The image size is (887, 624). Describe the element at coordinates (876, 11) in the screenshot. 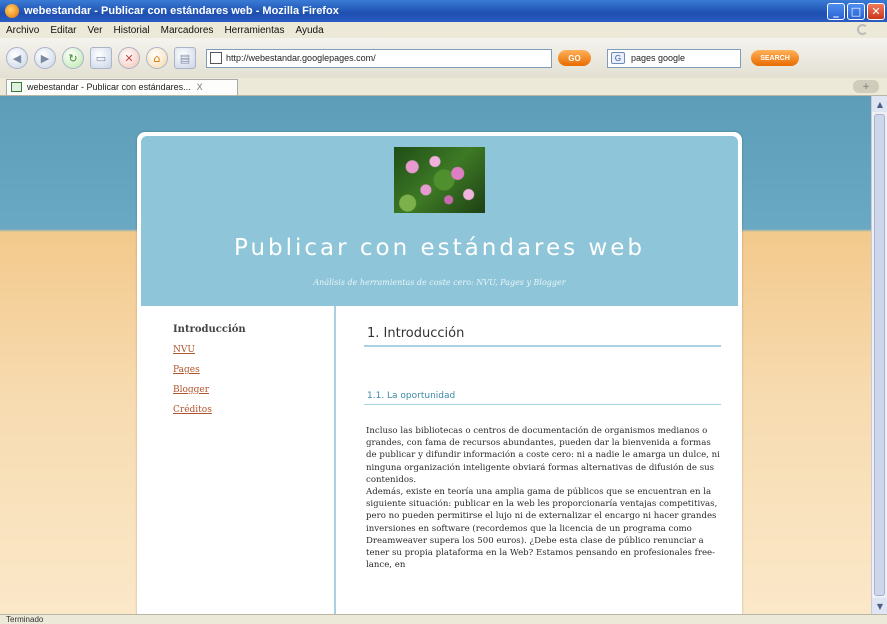

I see `close-button: ✕` at that location.